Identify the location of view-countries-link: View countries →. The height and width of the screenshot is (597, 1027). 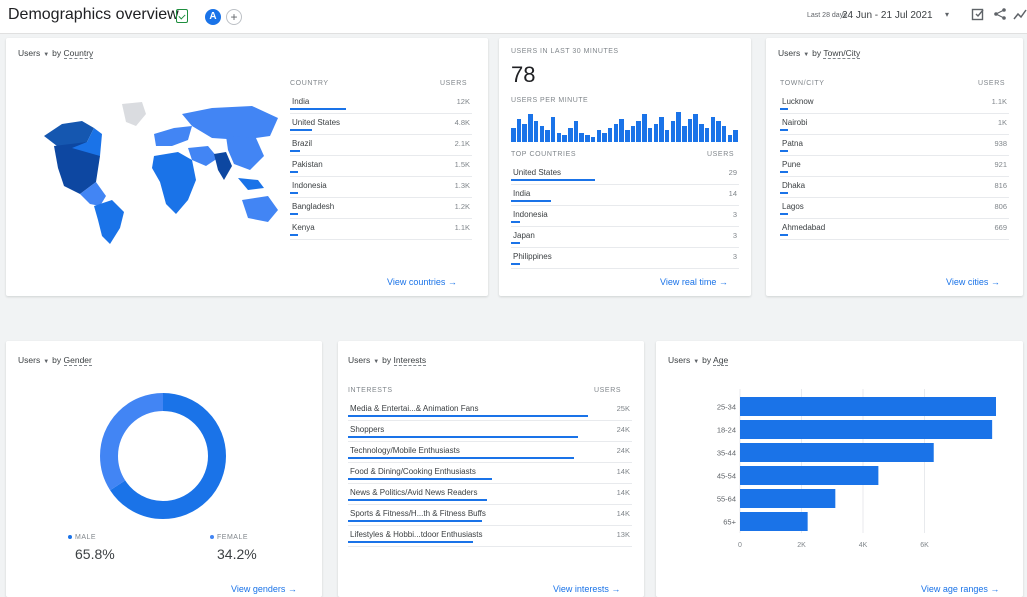
(422, 282).